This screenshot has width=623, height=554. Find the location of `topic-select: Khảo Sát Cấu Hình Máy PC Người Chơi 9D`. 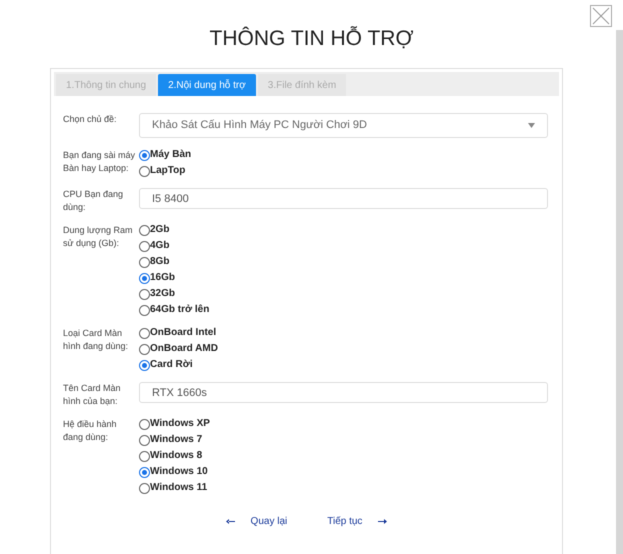

topic-select: Khảo Sát Cấu Hình Máy PC Người Chơi 9D is located at coordinates (343, 125).